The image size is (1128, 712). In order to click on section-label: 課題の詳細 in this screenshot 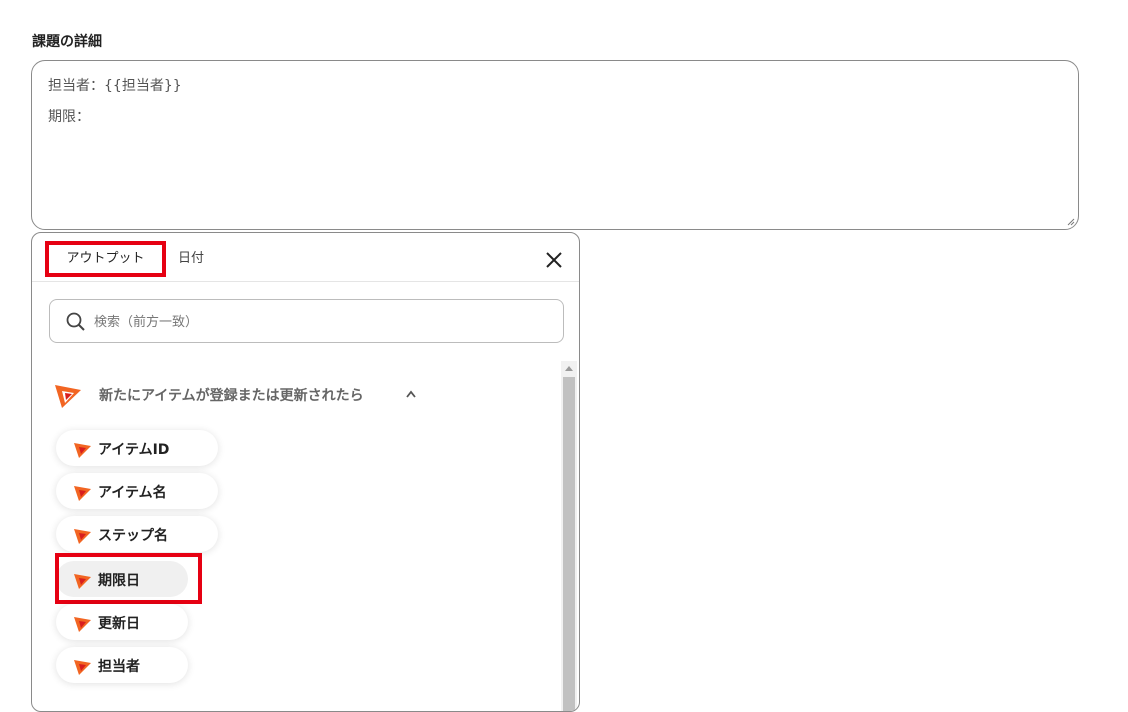, I will do `click(67, 42)`.